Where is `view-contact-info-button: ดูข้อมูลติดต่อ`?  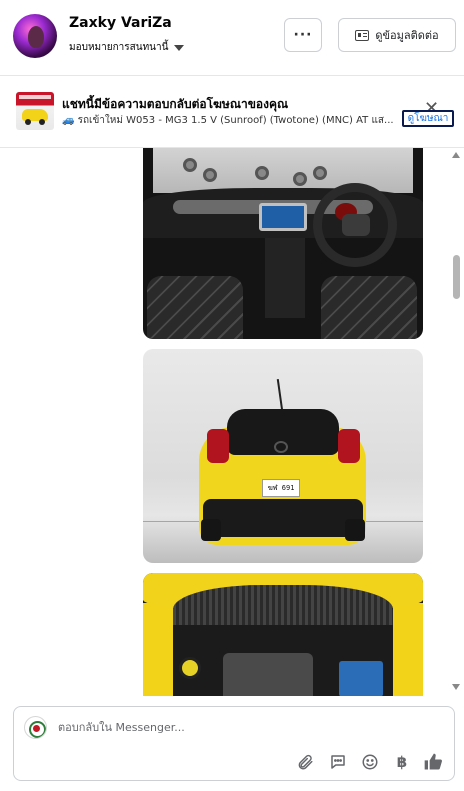 view-contact-info-button: ดูข้อมูลติดต่อ is located at coordinates (397, 35).